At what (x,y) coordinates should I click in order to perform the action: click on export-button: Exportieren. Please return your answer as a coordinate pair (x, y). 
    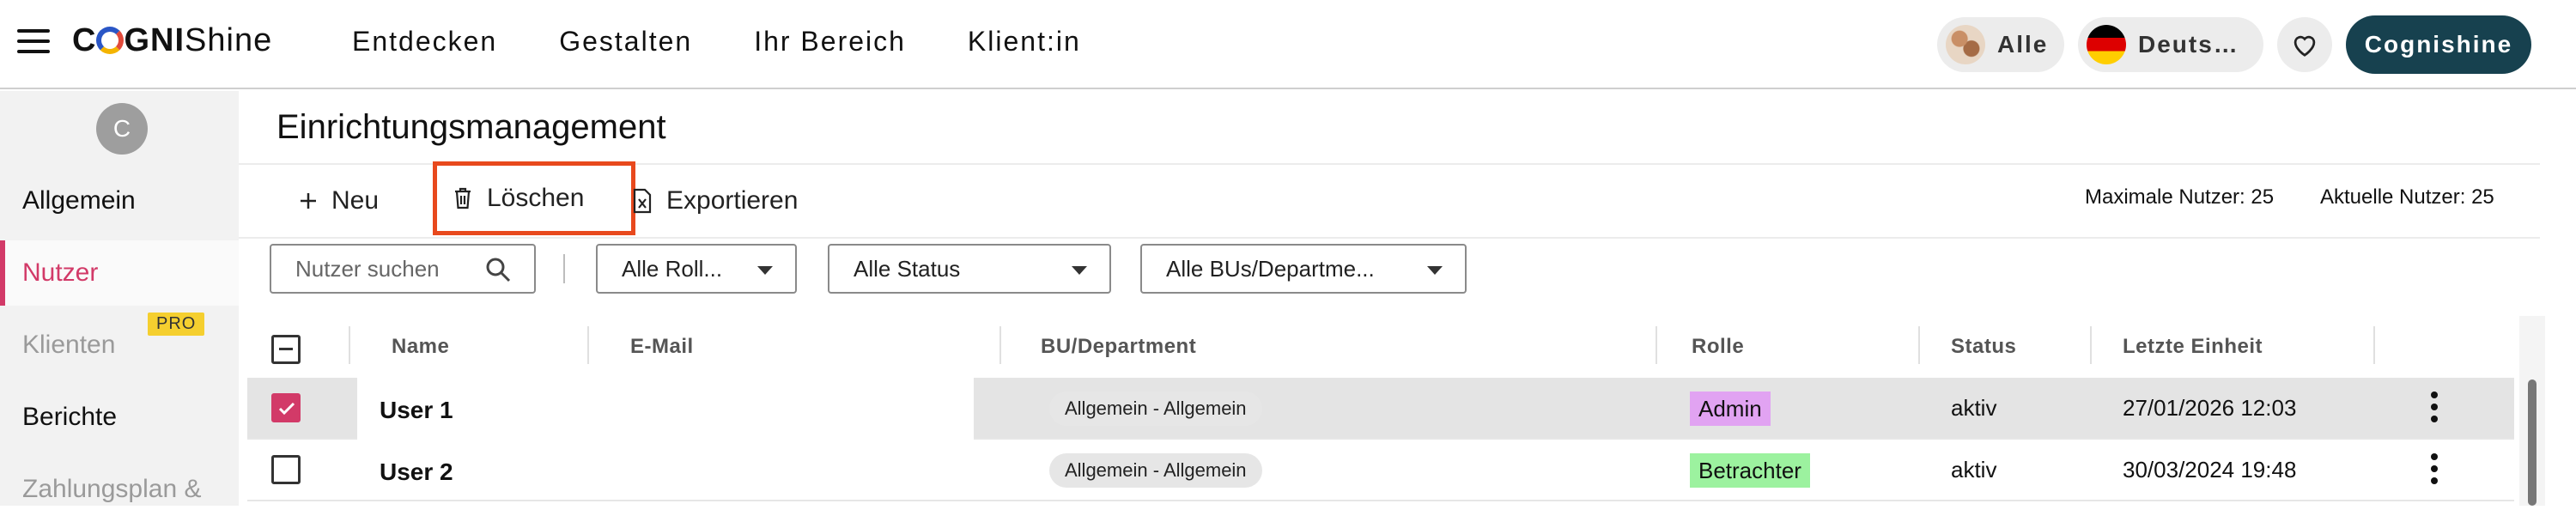
    Looking at the image, I should click on (715, 201).